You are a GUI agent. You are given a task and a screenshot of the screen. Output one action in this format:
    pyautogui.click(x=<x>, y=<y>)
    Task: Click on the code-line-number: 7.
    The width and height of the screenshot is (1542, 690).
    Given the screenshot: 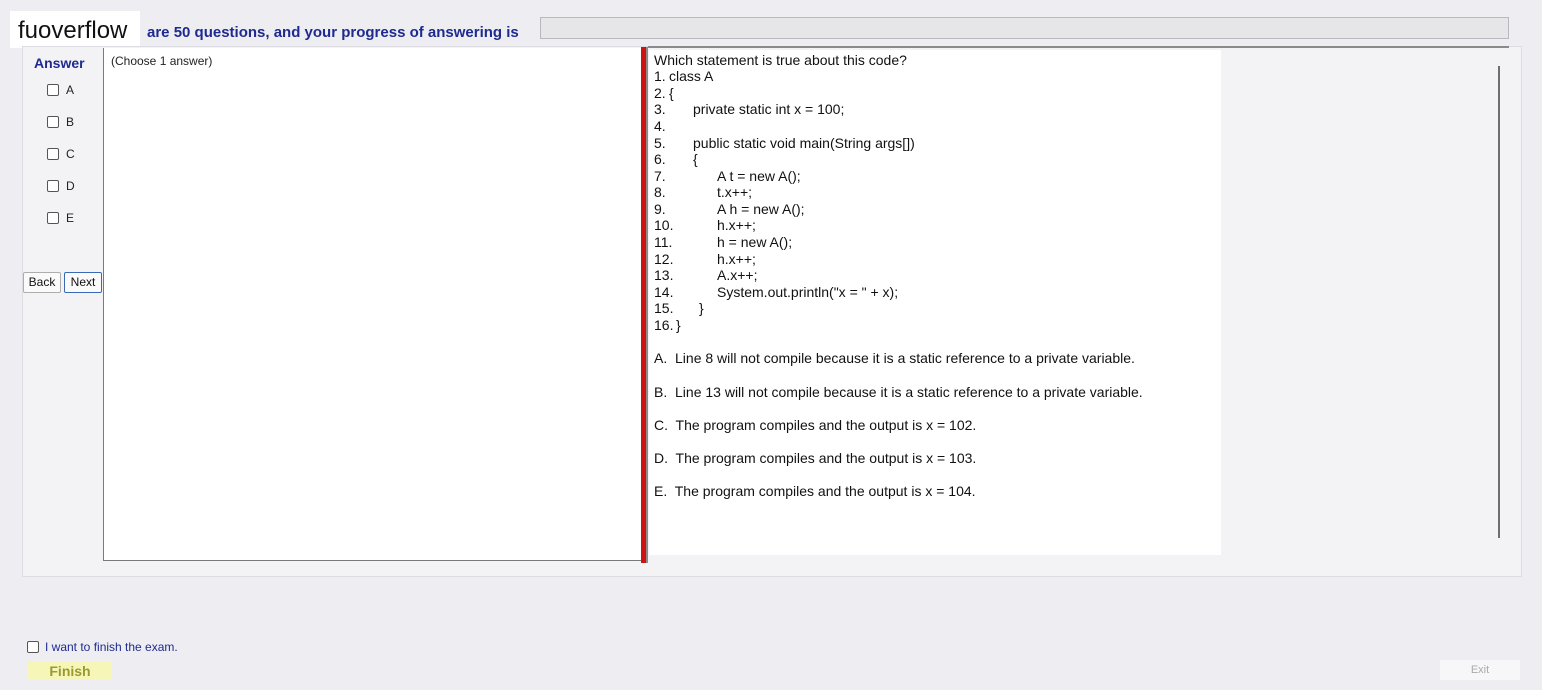 What is the action you would take?
    pyautogui.click(x=660, y=176)
    